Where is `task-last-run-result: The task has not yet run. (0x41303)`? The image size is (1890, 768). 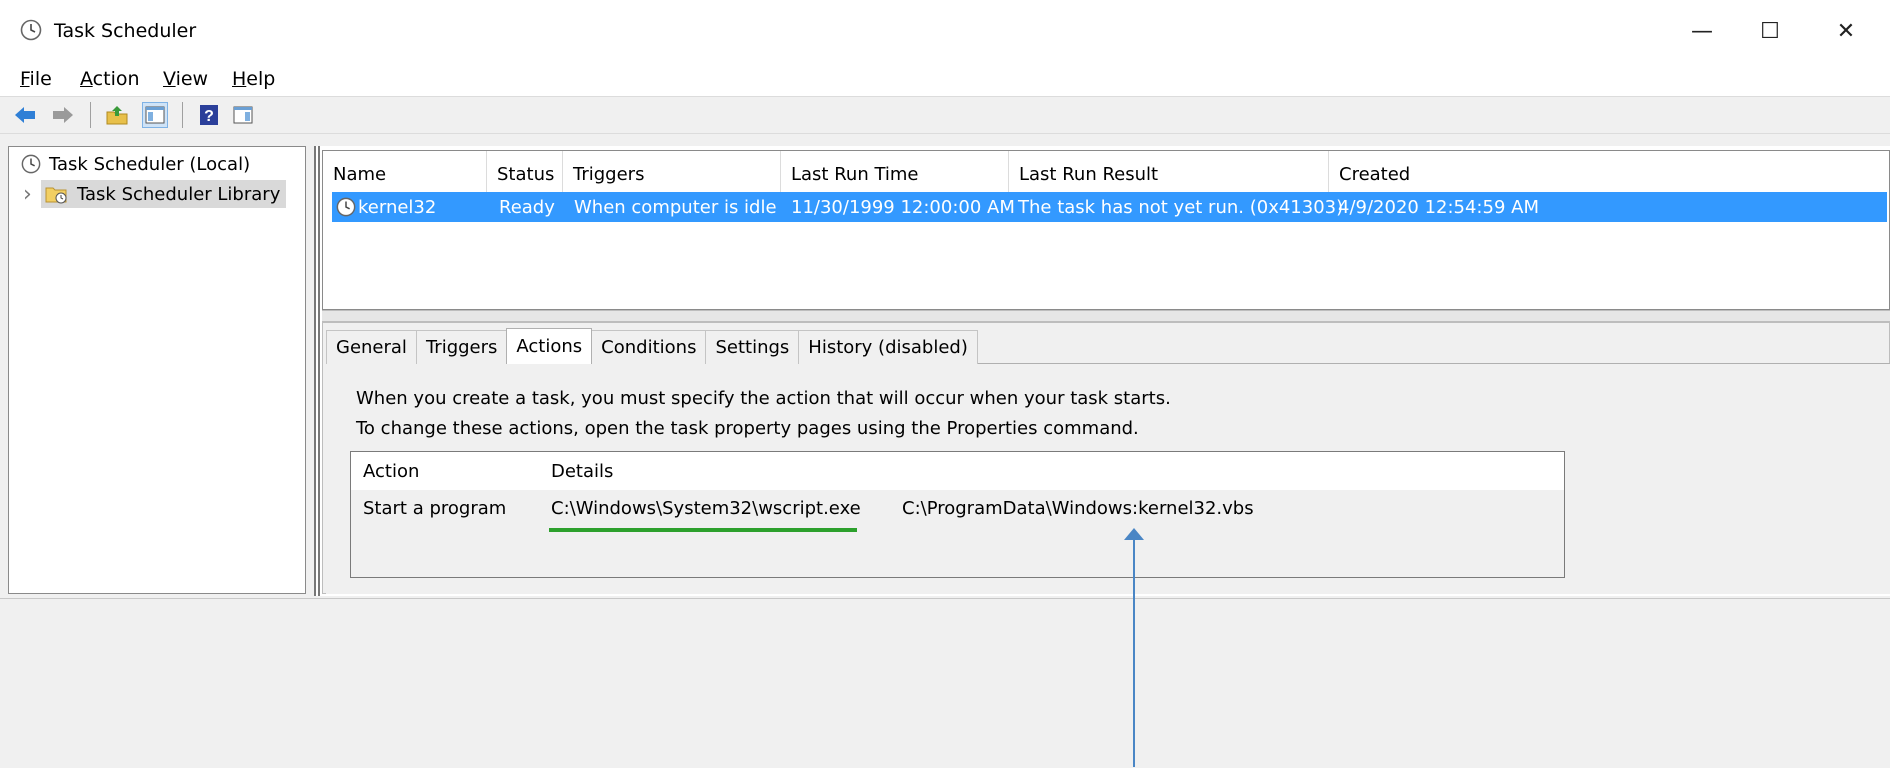
task-last-run-result: The task has not yet run. (0x41303) is located at coordinates (1181, 207).